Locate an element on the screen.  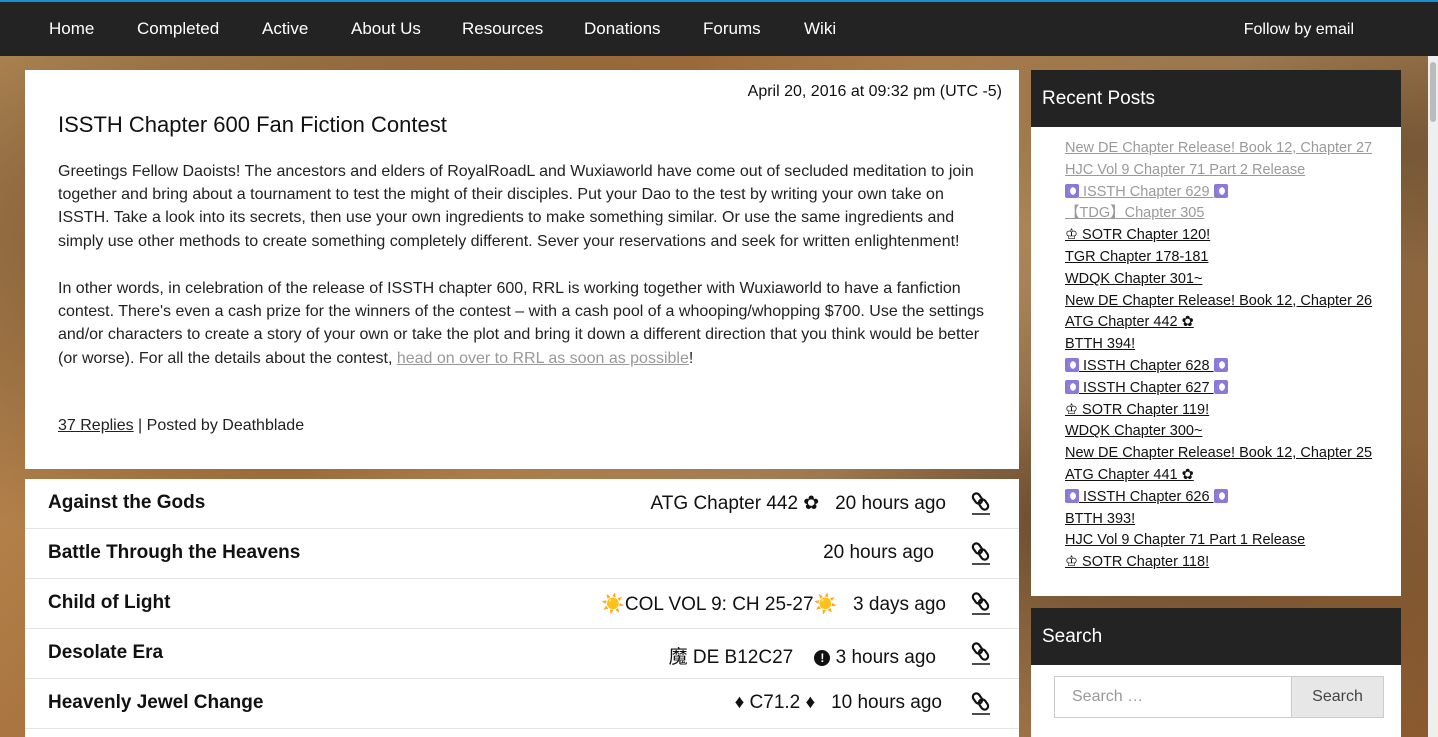
nav-wiki: Wiki is located at coordinates (820, 29).